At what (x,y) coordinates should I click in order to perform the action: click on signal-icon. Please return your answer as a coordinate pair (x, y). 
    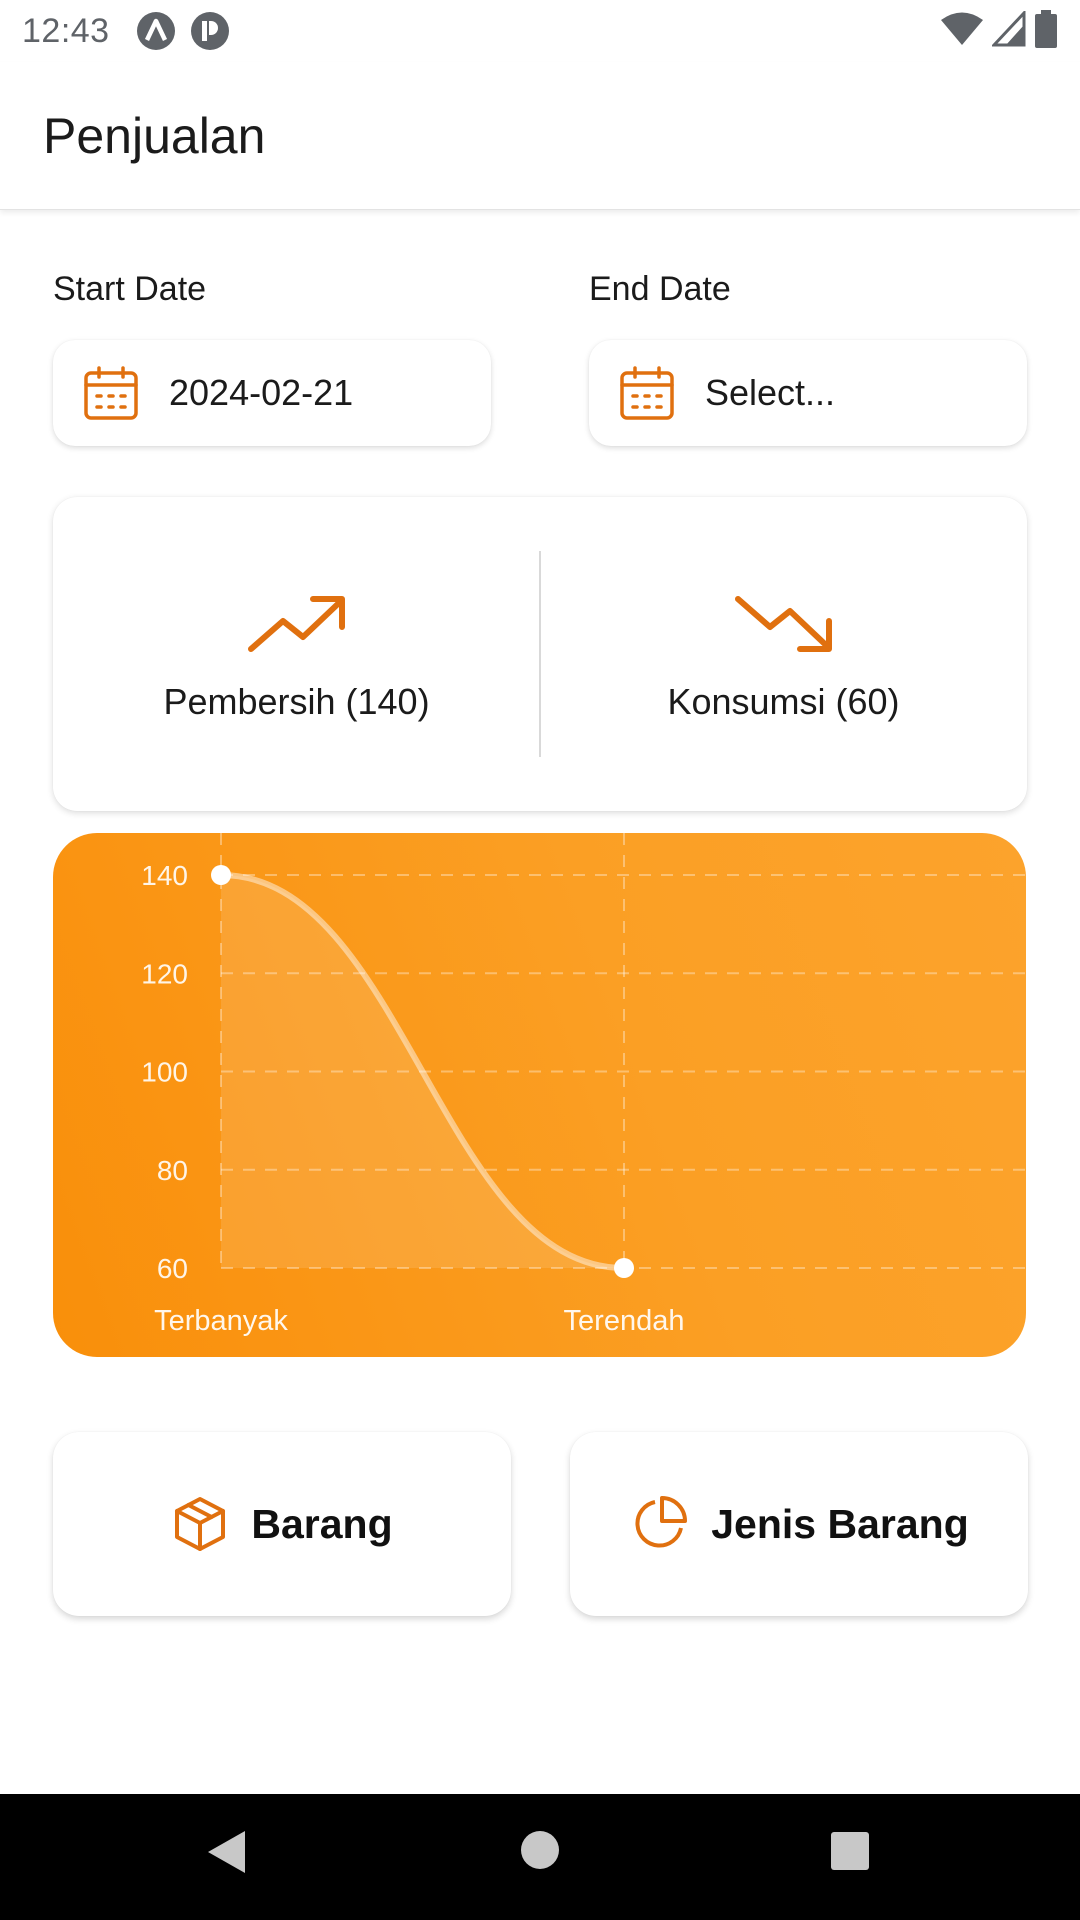
    Looking at the image, I should click on (1008, 30).